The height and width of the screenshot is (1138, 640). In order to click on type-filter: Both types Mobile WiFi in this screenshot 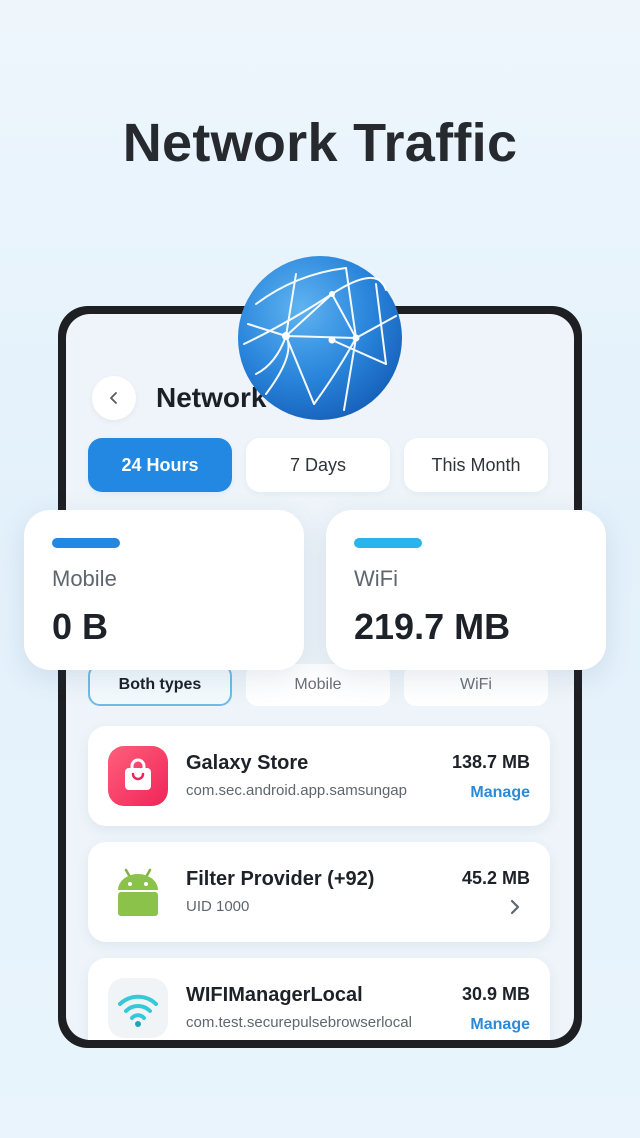, I will do `click(318, 685)`.